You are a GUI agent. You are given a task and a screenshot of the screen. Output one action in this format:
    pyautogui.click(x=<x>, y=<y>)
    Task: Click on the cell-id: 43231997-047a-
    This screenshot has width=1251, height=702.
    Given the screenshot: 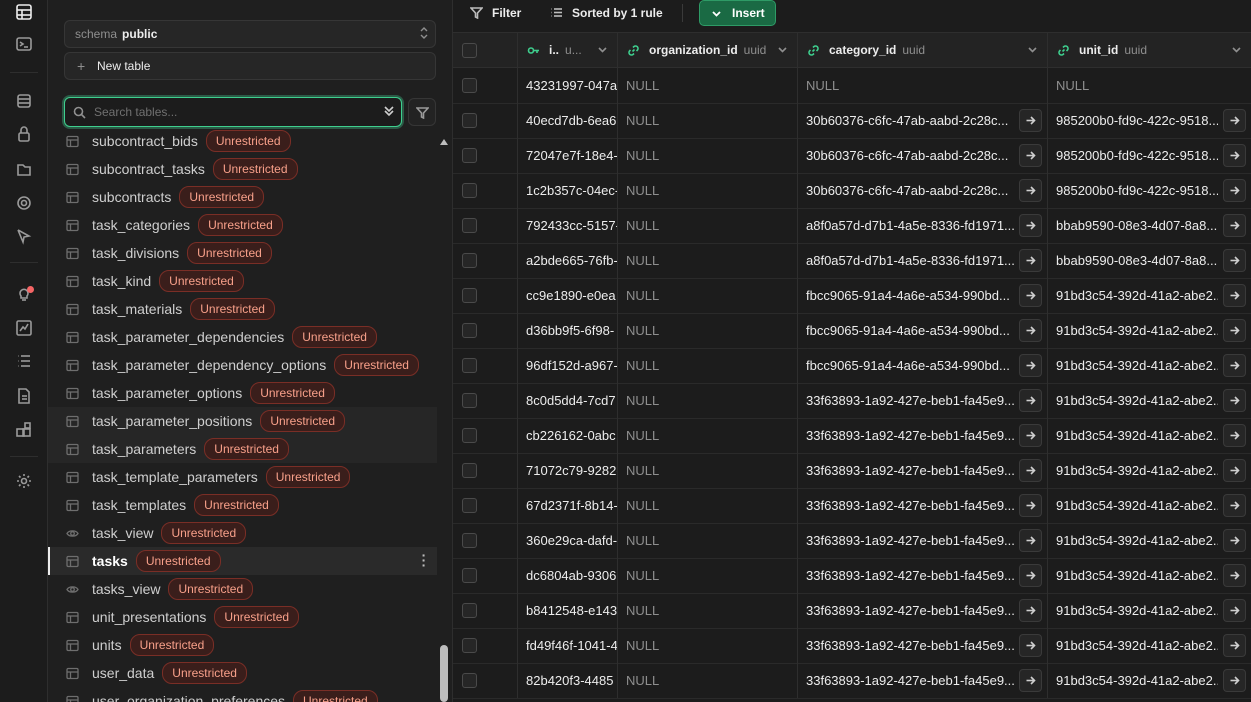 What is the action you would take?
    pyautogui.click(x=567, y=85)
    